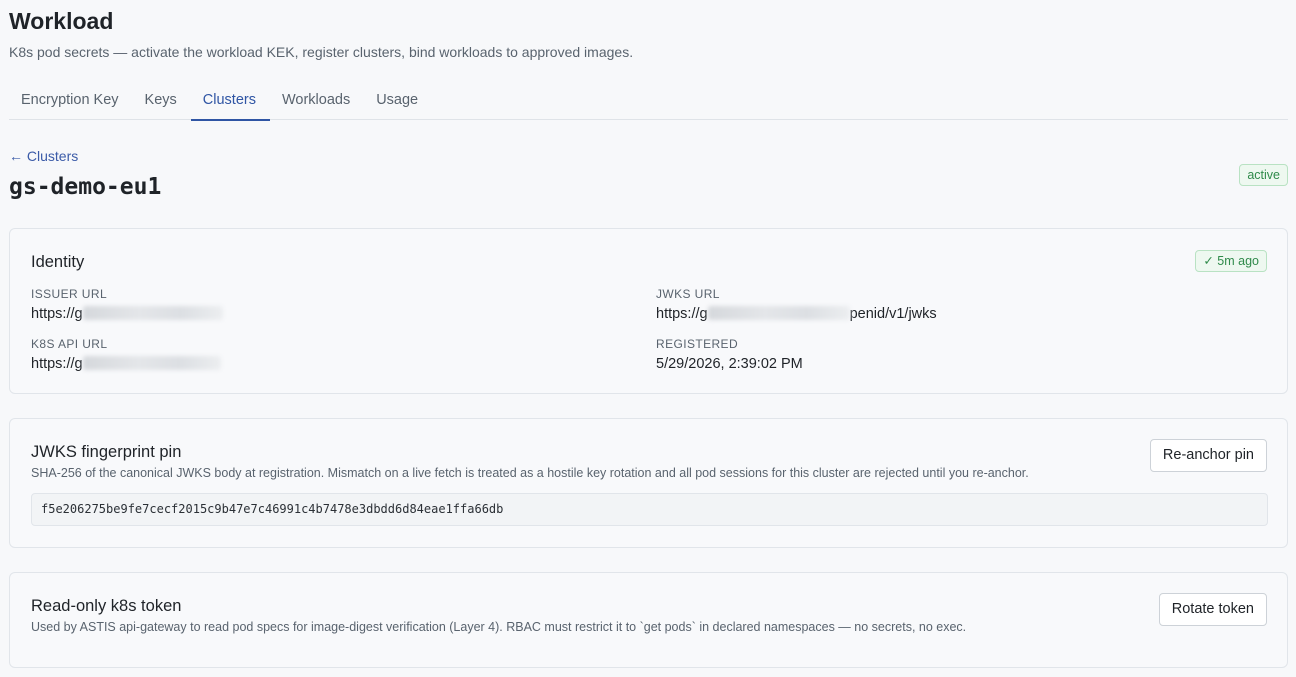 The width and height of the screenshot is (1296, 677). I want to click on tab-keys: Keys, so click(162, 101).